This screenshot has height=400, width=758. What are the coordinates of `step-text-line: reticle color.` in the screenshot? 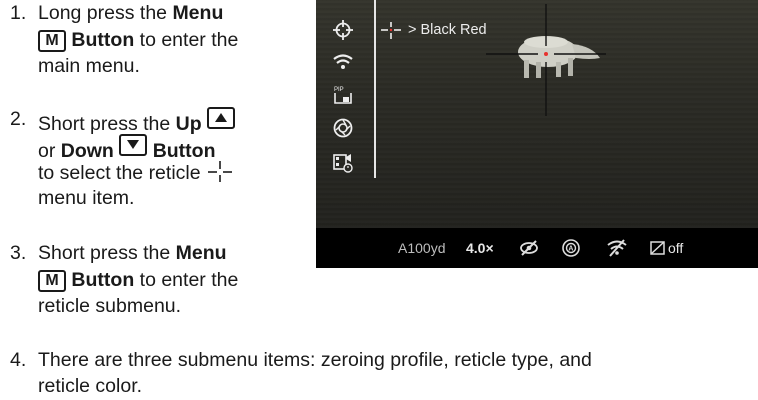 It's located at (90, 386).